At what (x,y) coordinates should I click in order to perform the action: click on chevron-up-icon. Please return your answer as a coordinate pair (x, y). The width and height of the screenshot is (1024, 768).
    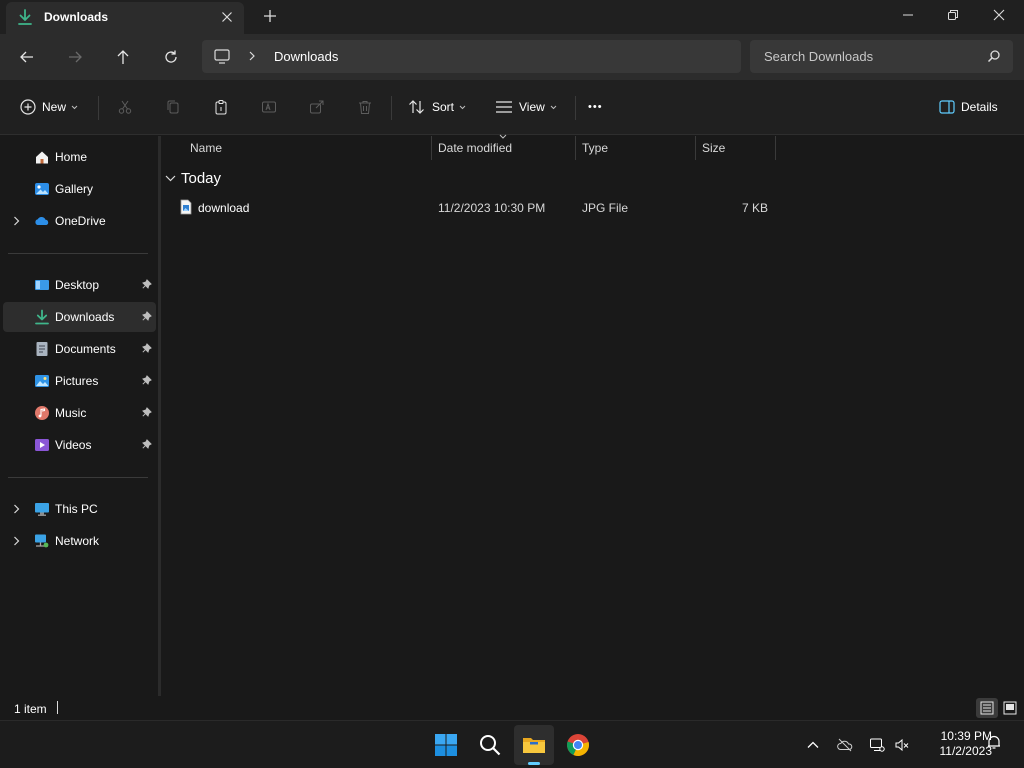
    Looking at the image, I should click on (813, 744).